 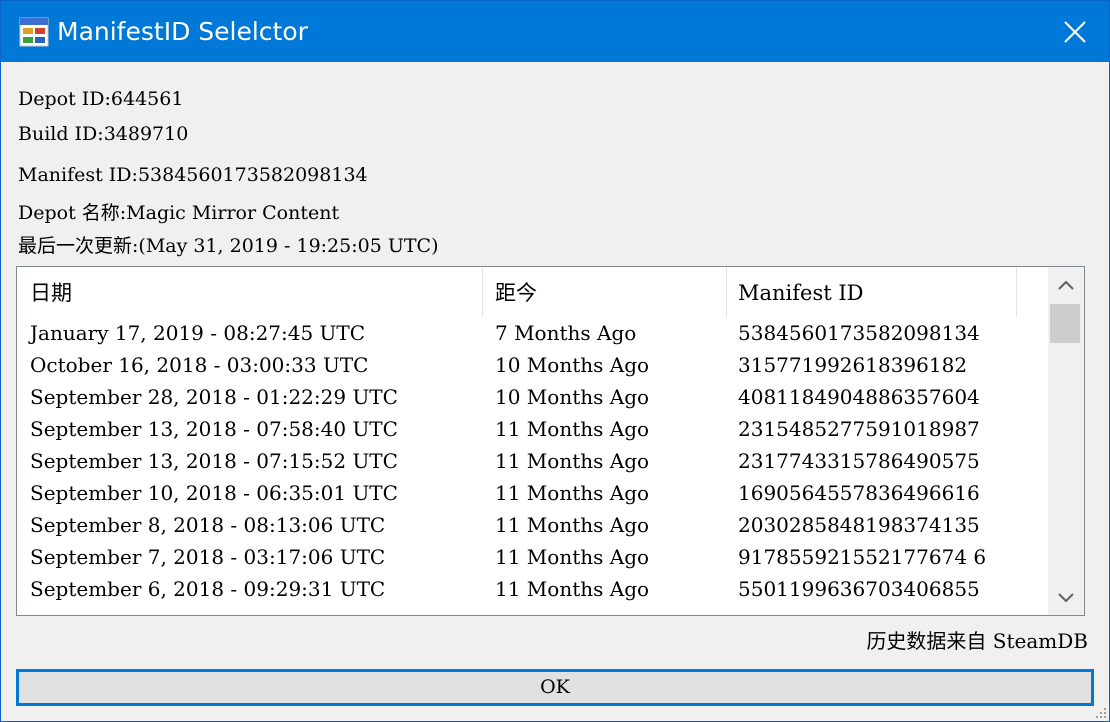 I want to click on manifest-id-label: Manifest ID:5384560173582098134, so click(x=193, y=175).